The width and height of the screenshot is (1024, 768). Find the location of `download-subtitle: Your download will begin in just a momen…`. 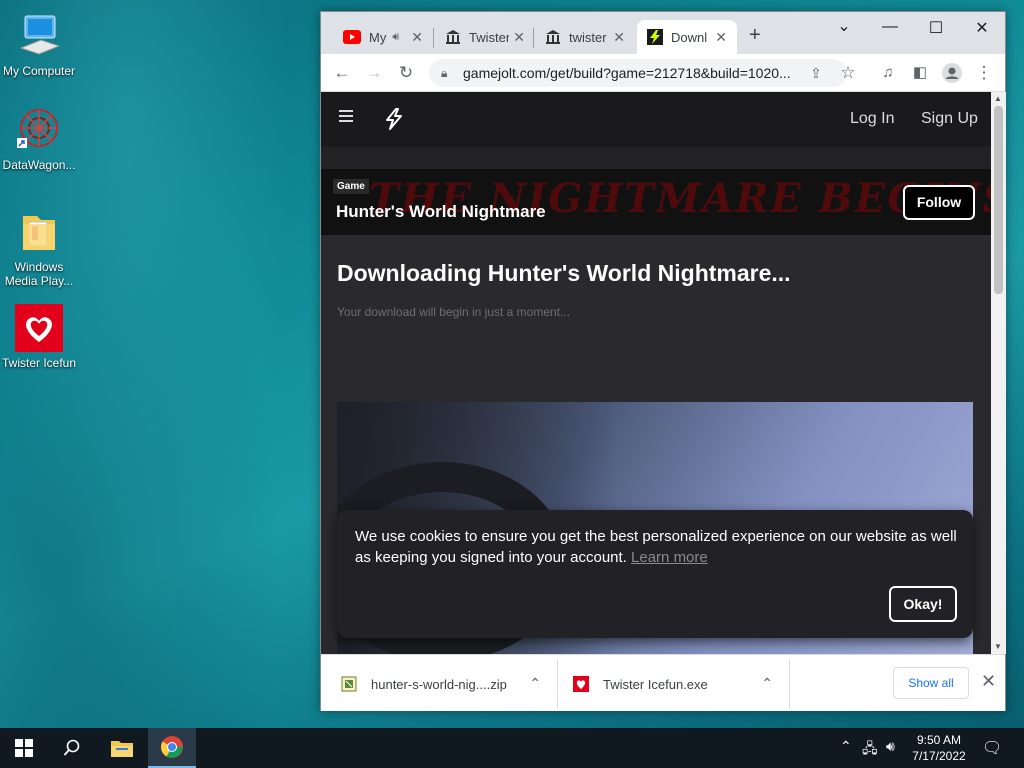

download-subtitle: Your download will begin in just a momen… is located at coordinates (454, 312).